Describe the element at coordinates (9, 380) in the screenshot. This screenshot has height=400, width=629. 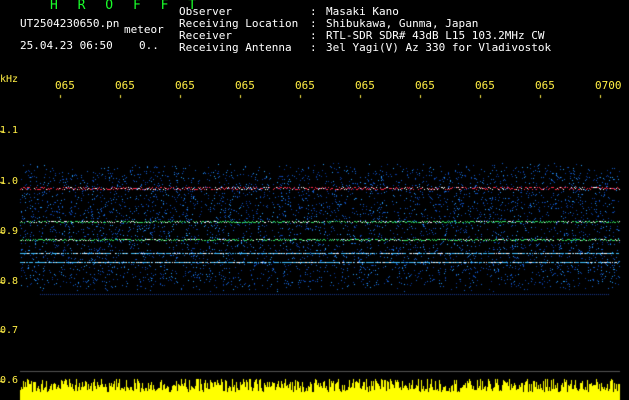
I see `y-tick-label: 0.6` at that location.